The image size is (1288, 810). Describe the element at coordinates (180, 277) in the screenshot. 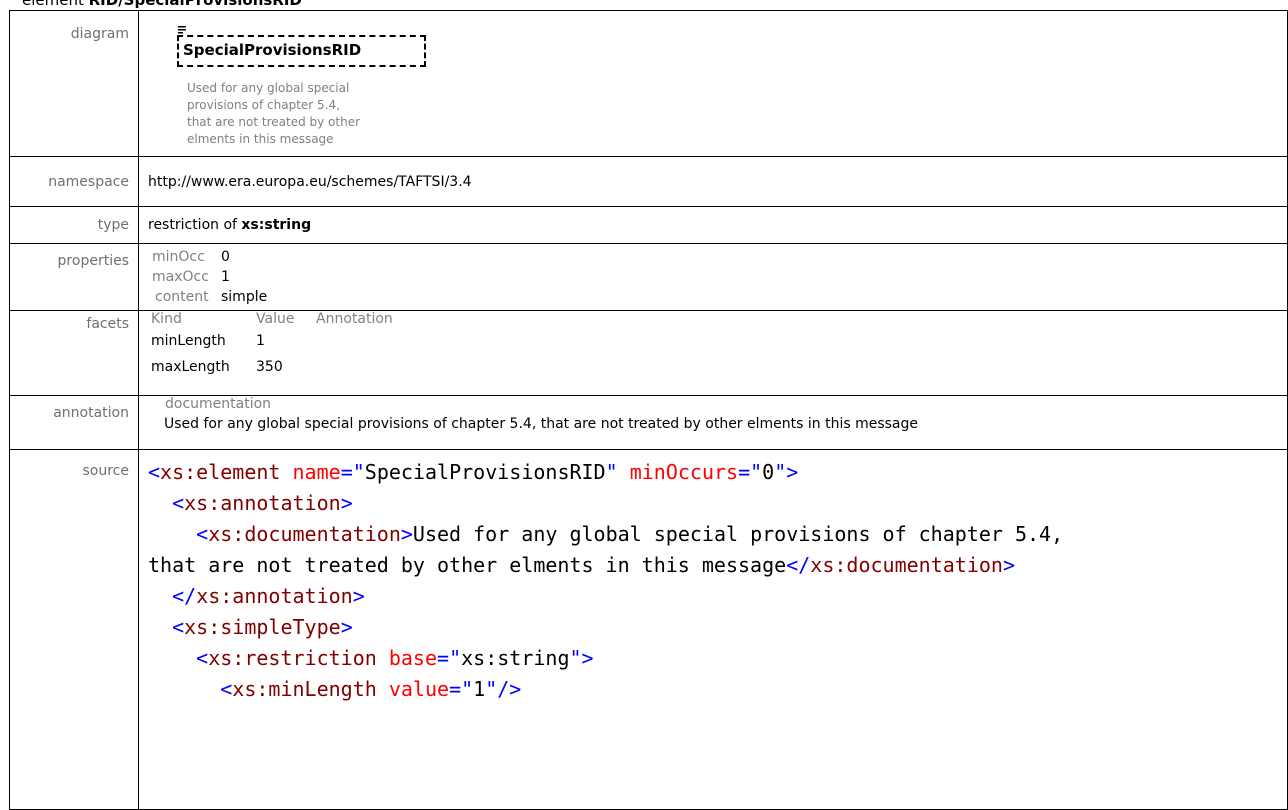

I see `property-key: maxOcc` at that location.